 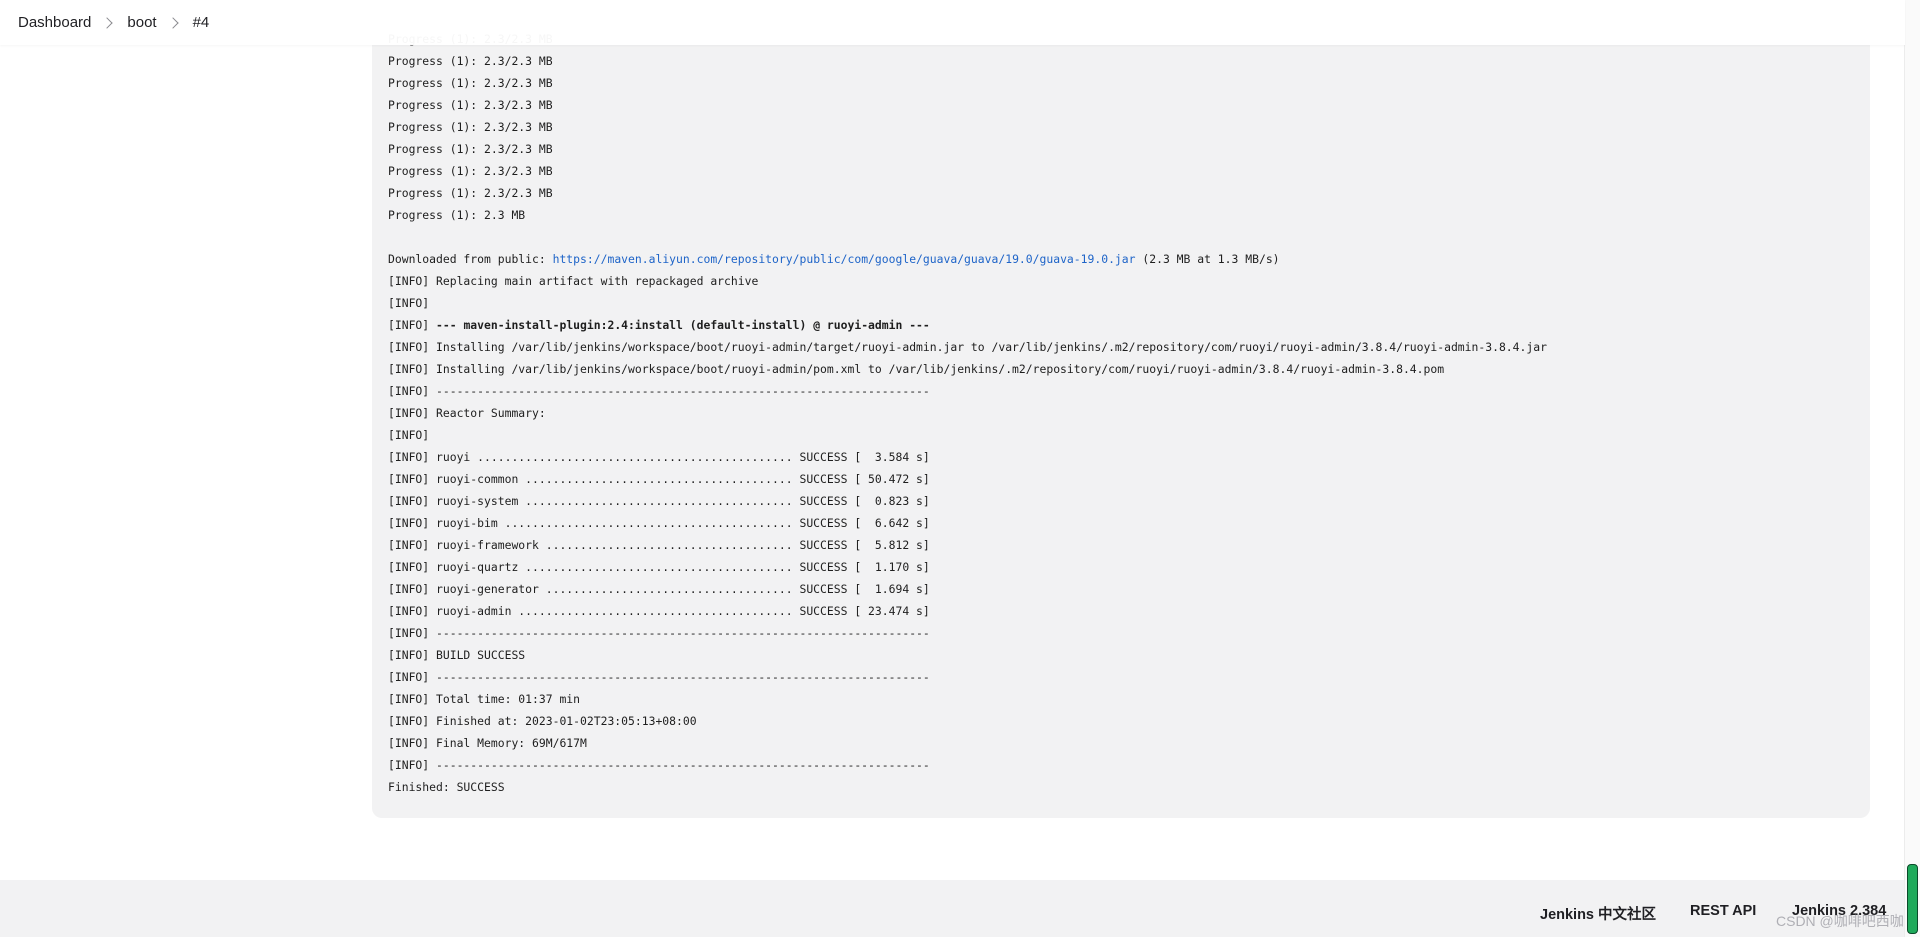 What do you see at coordinates (1598, 913) in the screenshot?
I see `footer-link-community: Jenkins 中文社区` at bounding box center [1598, 913].